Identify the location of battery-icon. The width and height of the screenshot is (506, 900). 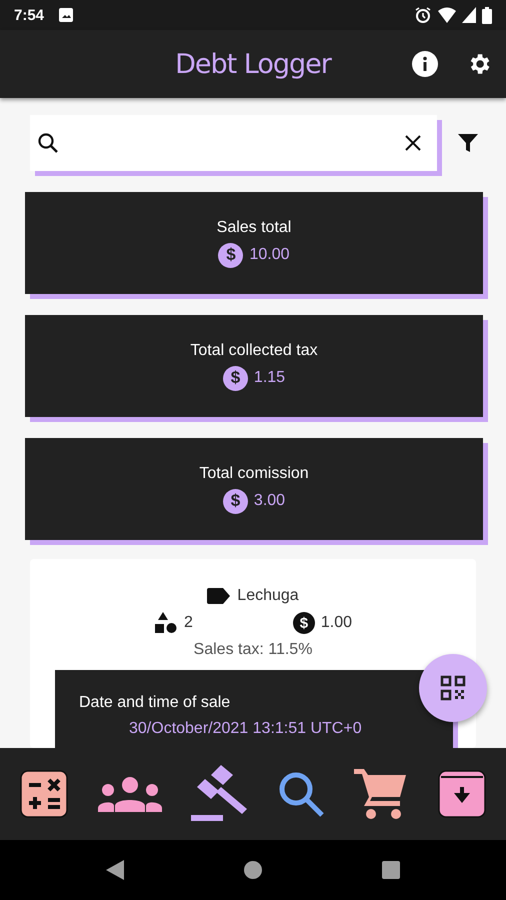
(487, 15).